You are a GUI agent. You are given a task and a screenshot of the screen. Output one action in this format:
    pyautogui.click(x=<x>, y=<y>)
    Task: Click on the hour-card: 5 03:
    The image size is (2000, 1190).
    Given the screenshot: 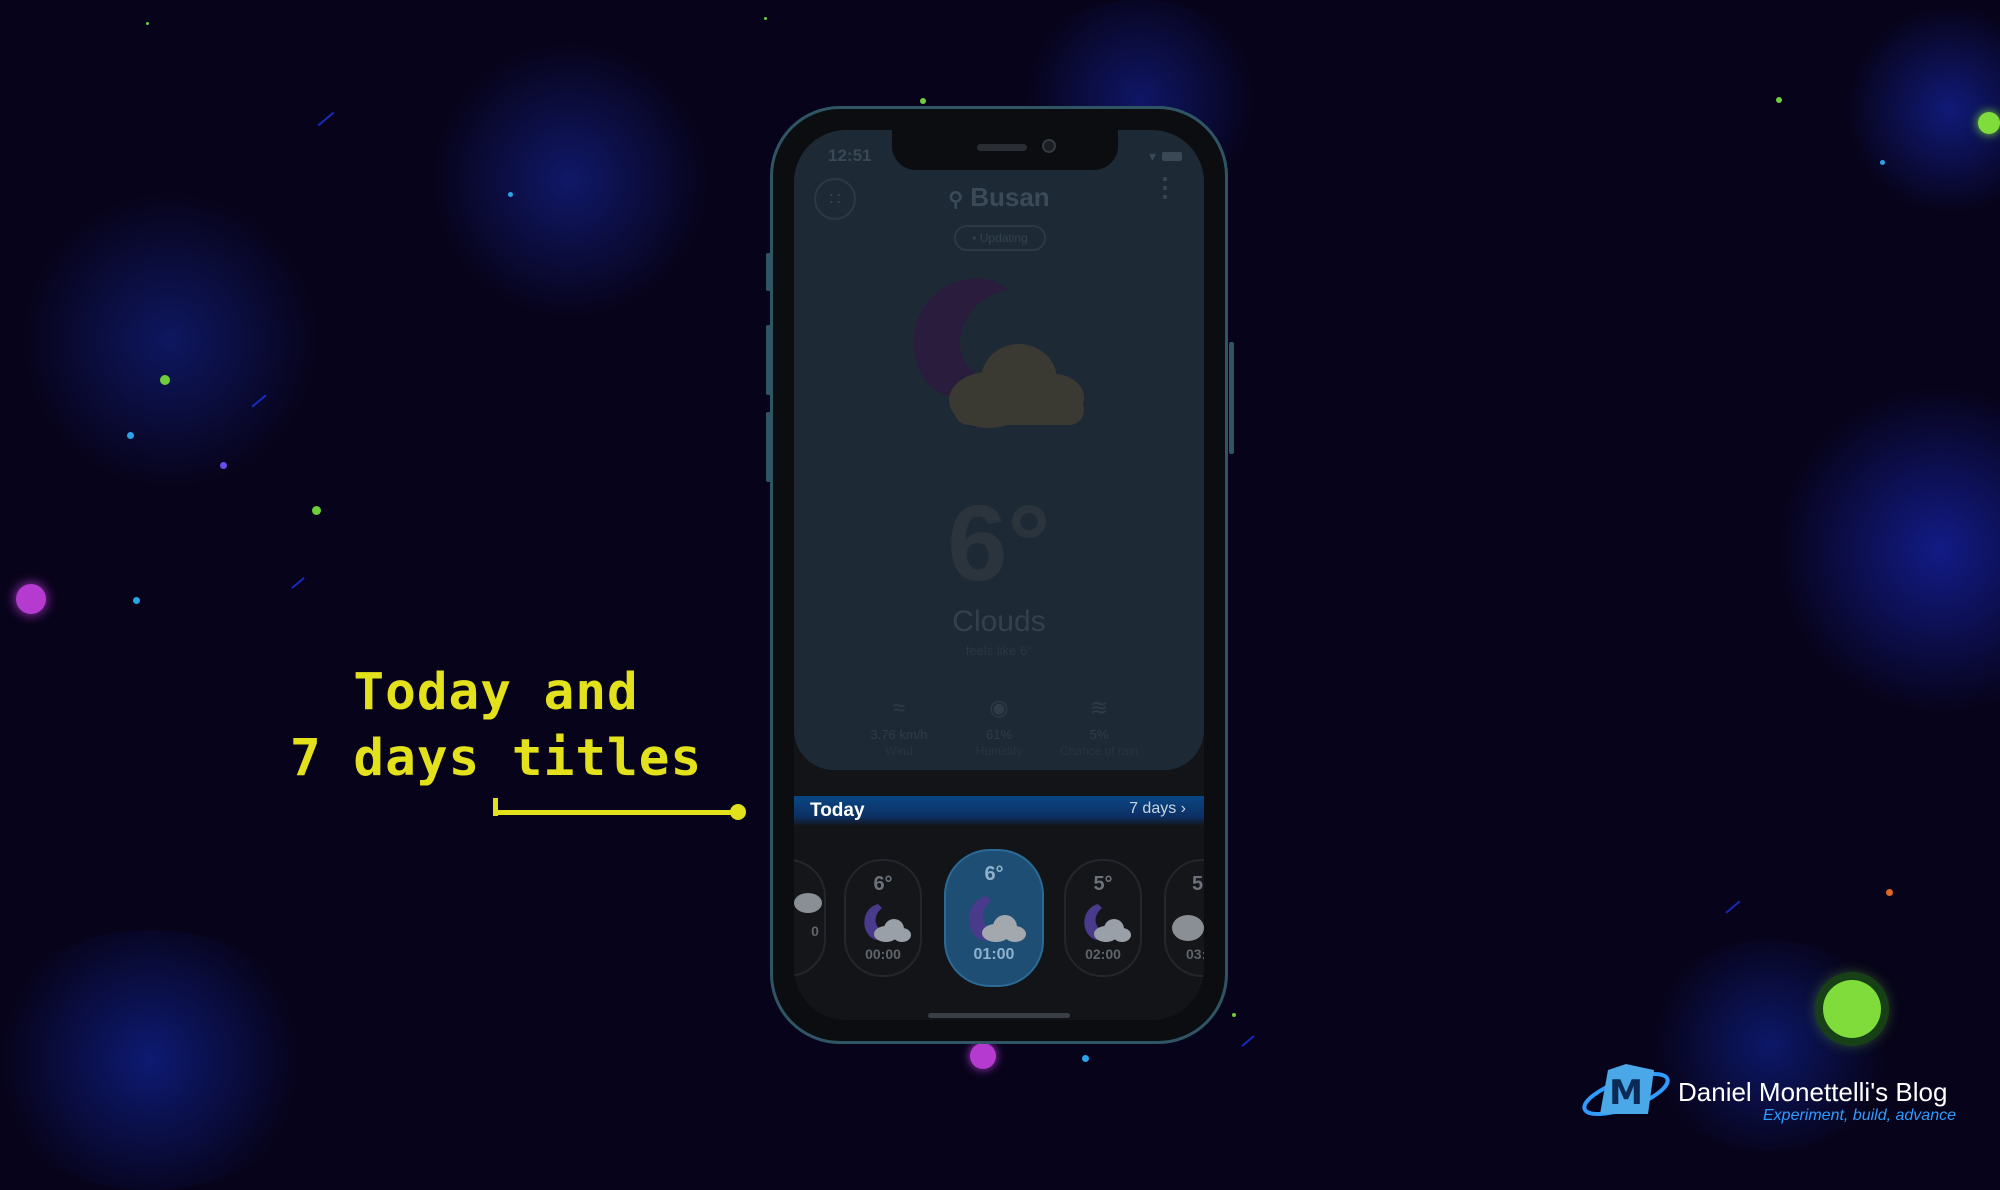 What is the action you would take?
    pyautogui.click(x=1184, y=918)
    